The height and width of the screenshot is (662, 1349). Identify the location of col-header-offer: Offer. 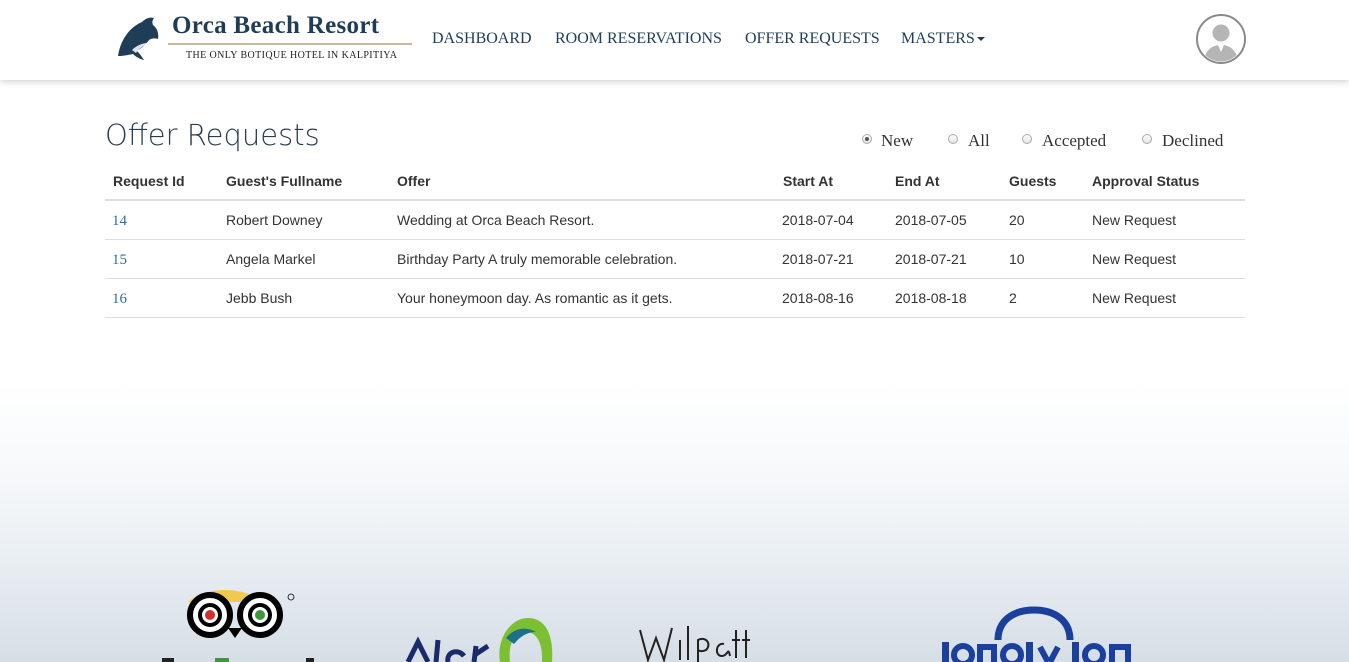
(413, 181).